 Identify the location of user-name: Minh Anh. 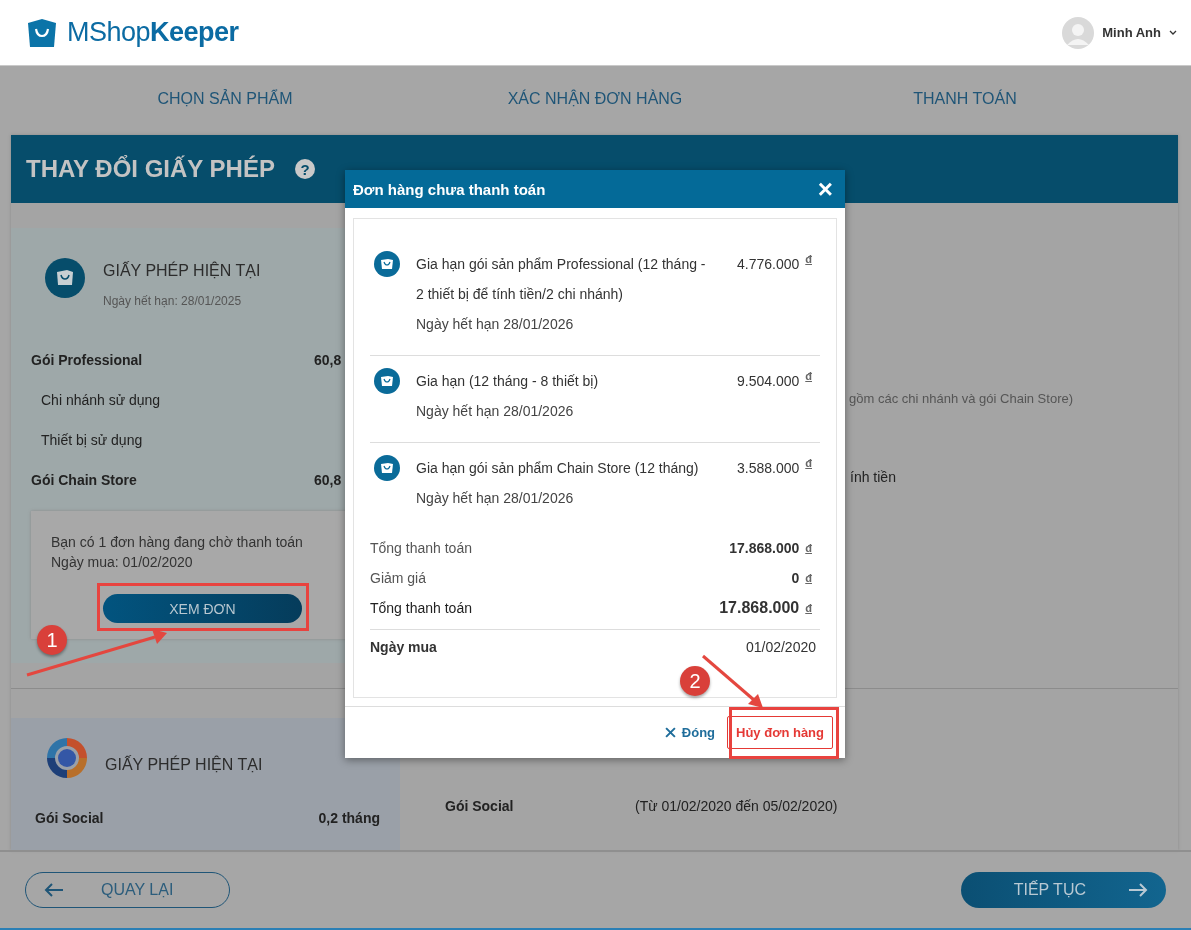
(1131, 32).